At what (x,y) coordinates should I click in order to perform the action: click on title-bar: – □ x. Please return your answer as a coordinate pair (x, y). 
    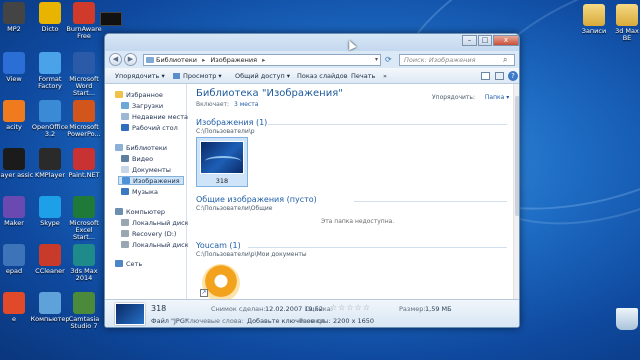
    Looking at the image, I should click on (312, 42).